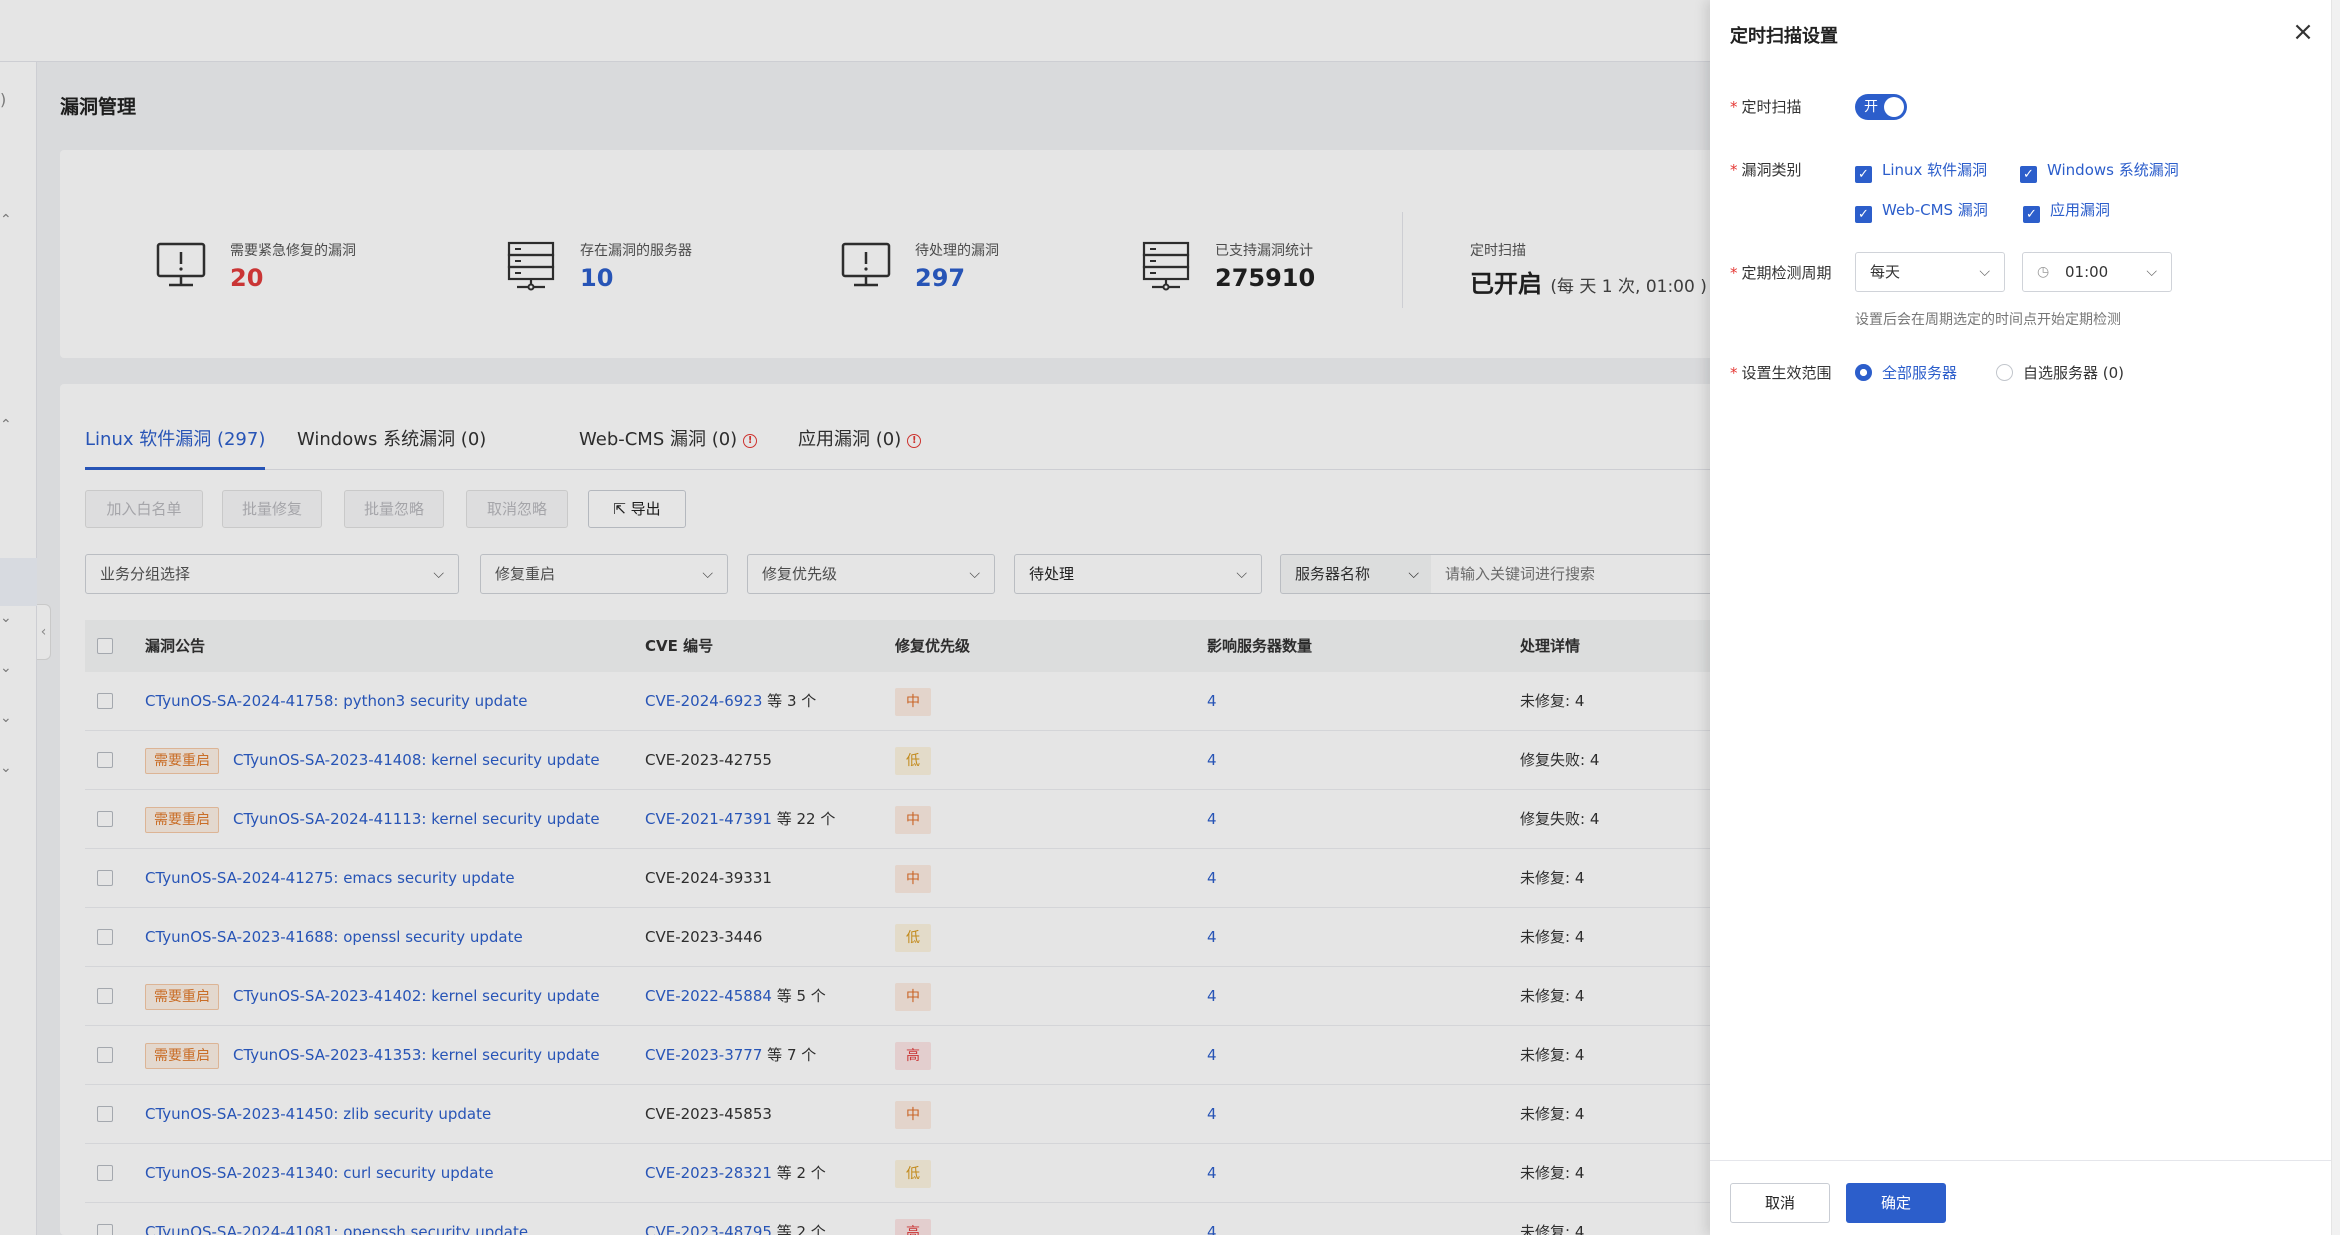 Image resolution: width=2340 pixels, height=1235 pixels. Describe the element at coordinates (2099, 171) in the screenshot. I see `vuln-type-windows-checkbox: ✓ Windows 系统漏洞` at that location.